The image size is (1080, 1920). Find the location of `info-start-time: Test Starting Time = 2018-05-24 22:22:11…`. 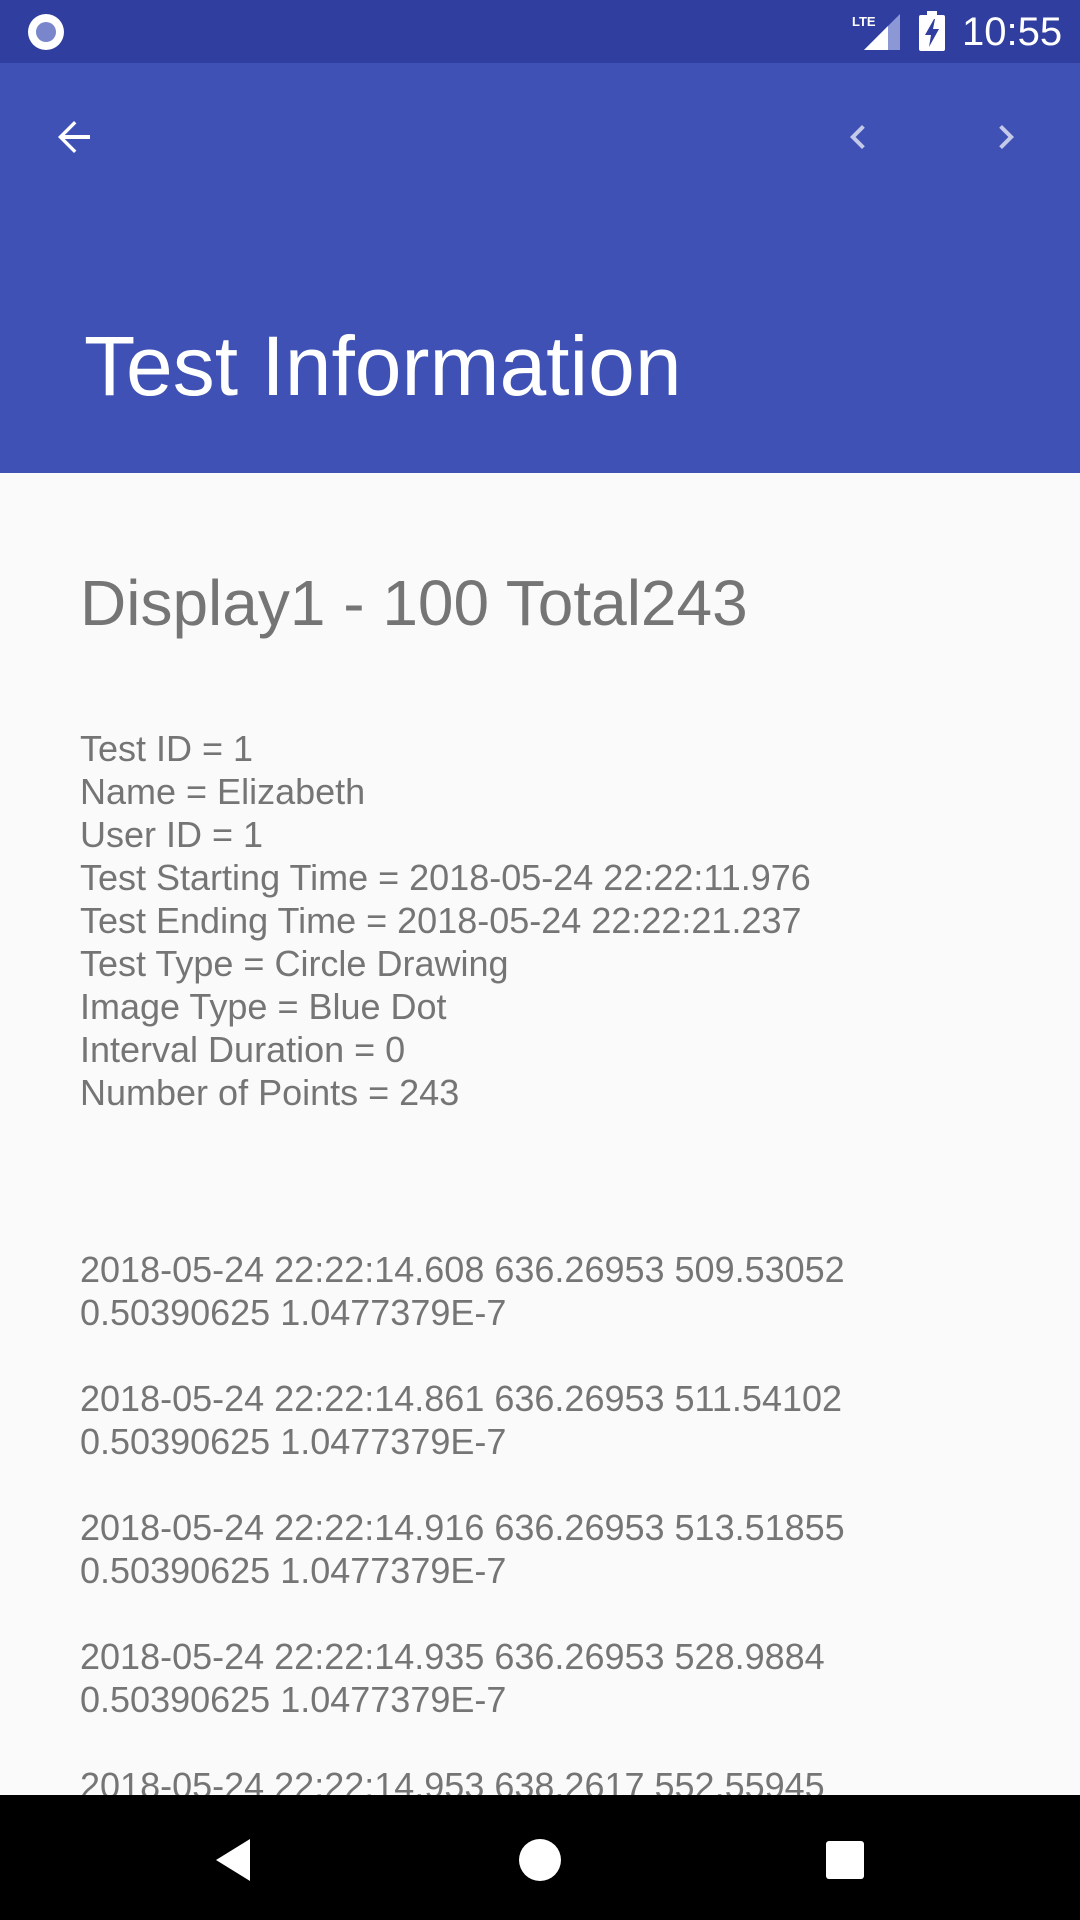

info-start-time: Test Starting Time = 2018-05-24 22:22:11… is located at coordinates (445, 877).